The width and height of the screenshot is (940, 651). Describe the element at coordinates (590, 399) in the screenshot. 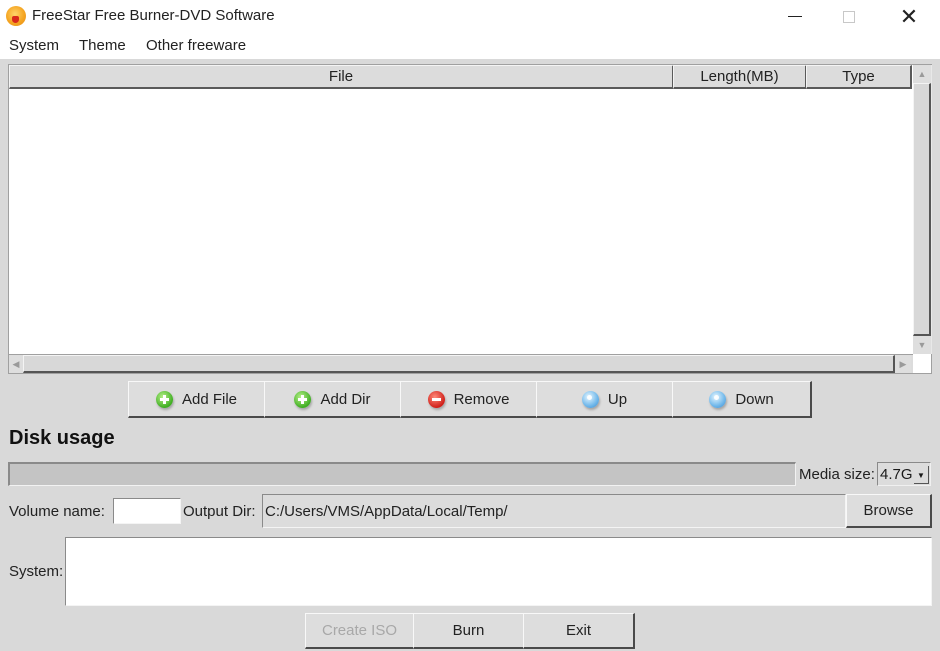

I see `up-icon` at that location.